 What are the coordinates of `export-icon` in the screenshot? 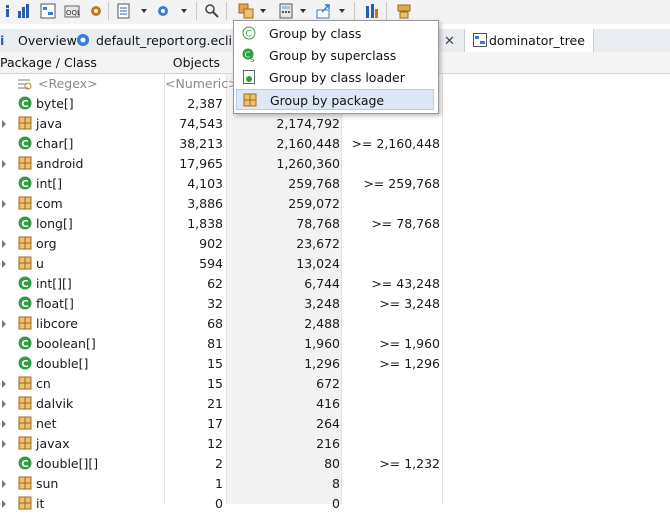 It's located at (324, 11).